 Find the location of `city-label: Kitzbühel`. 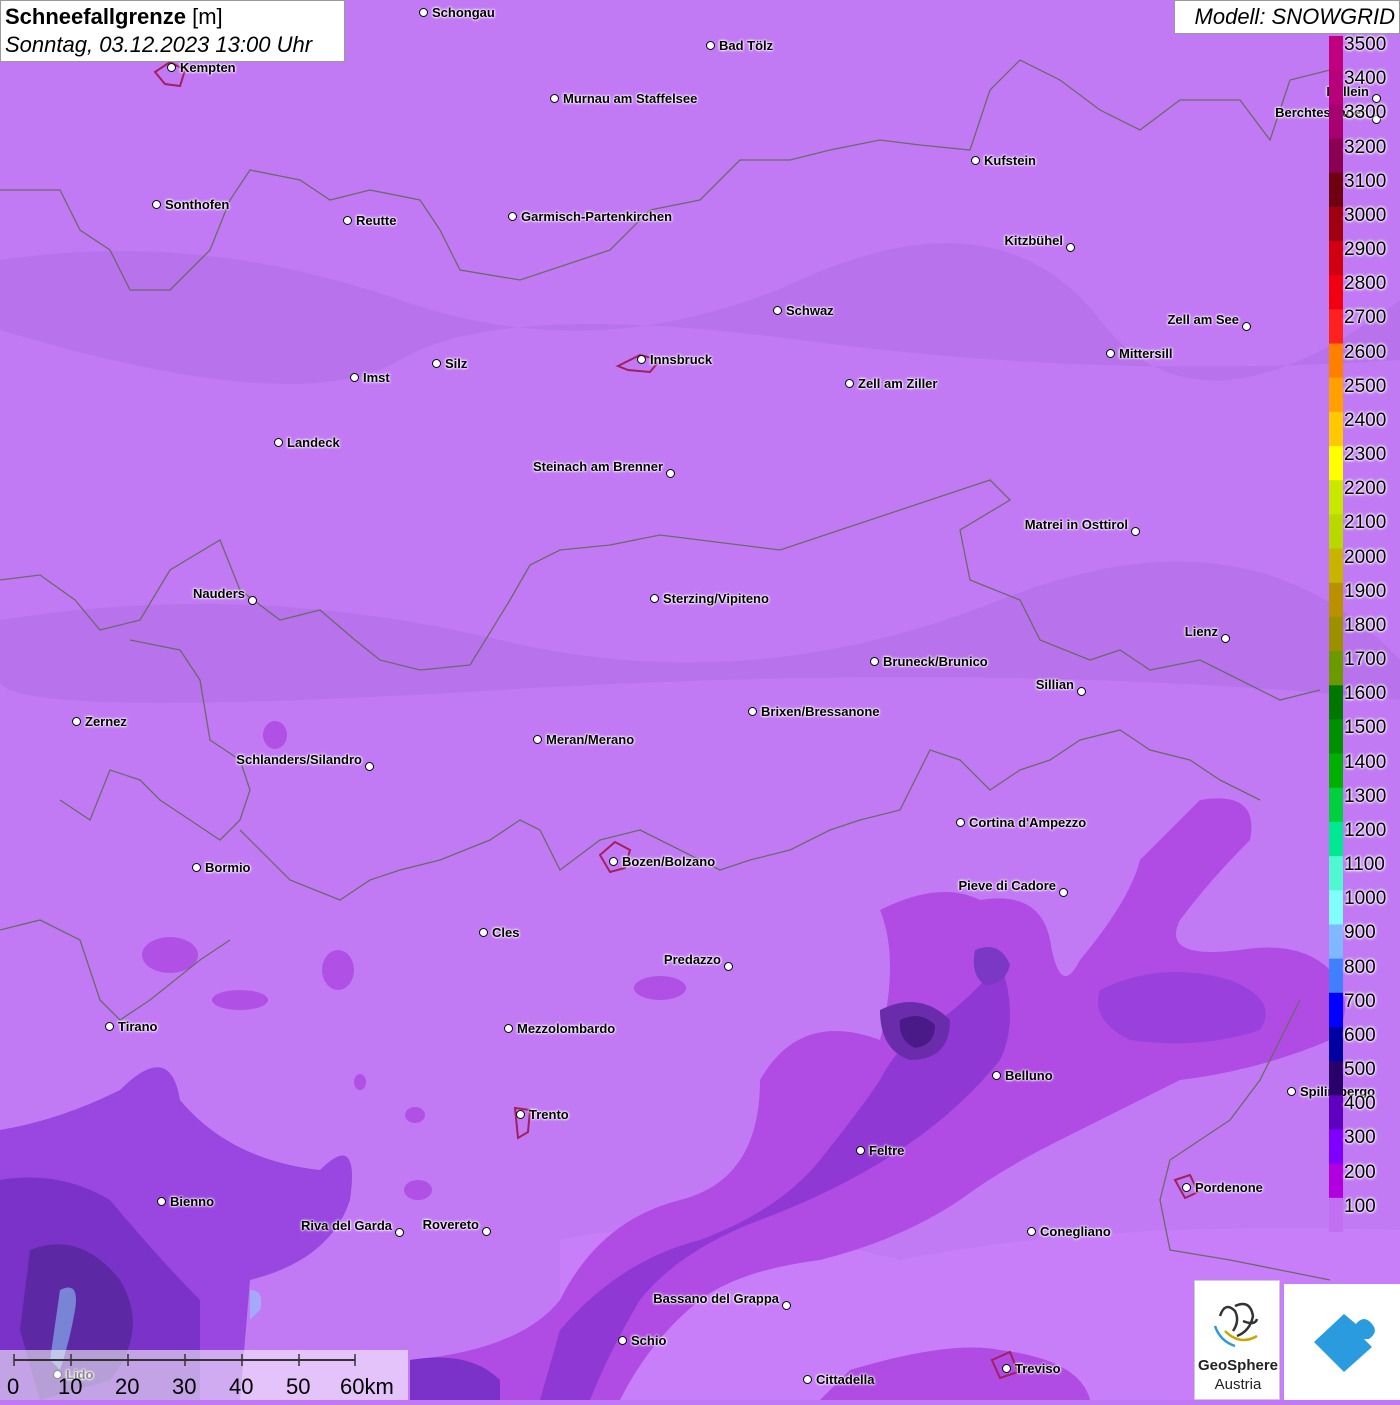

city-label: Kitzbühel is located at coordinates (1034, 240).